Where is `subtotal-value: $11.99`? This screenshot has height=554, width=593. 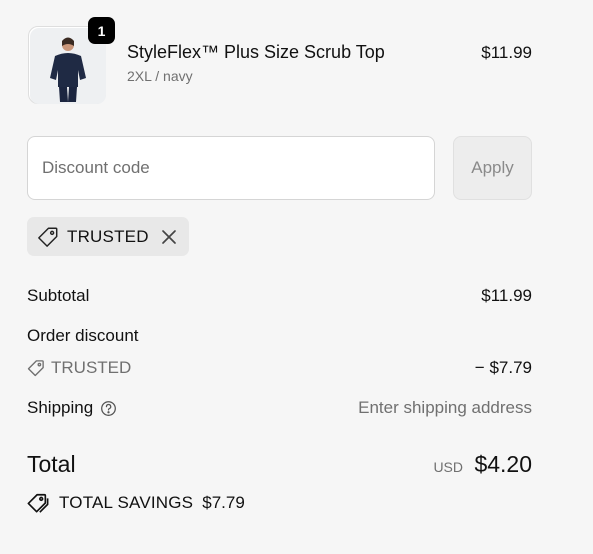
subtotal-value: $11.99 is located at coordinates (506, 295).